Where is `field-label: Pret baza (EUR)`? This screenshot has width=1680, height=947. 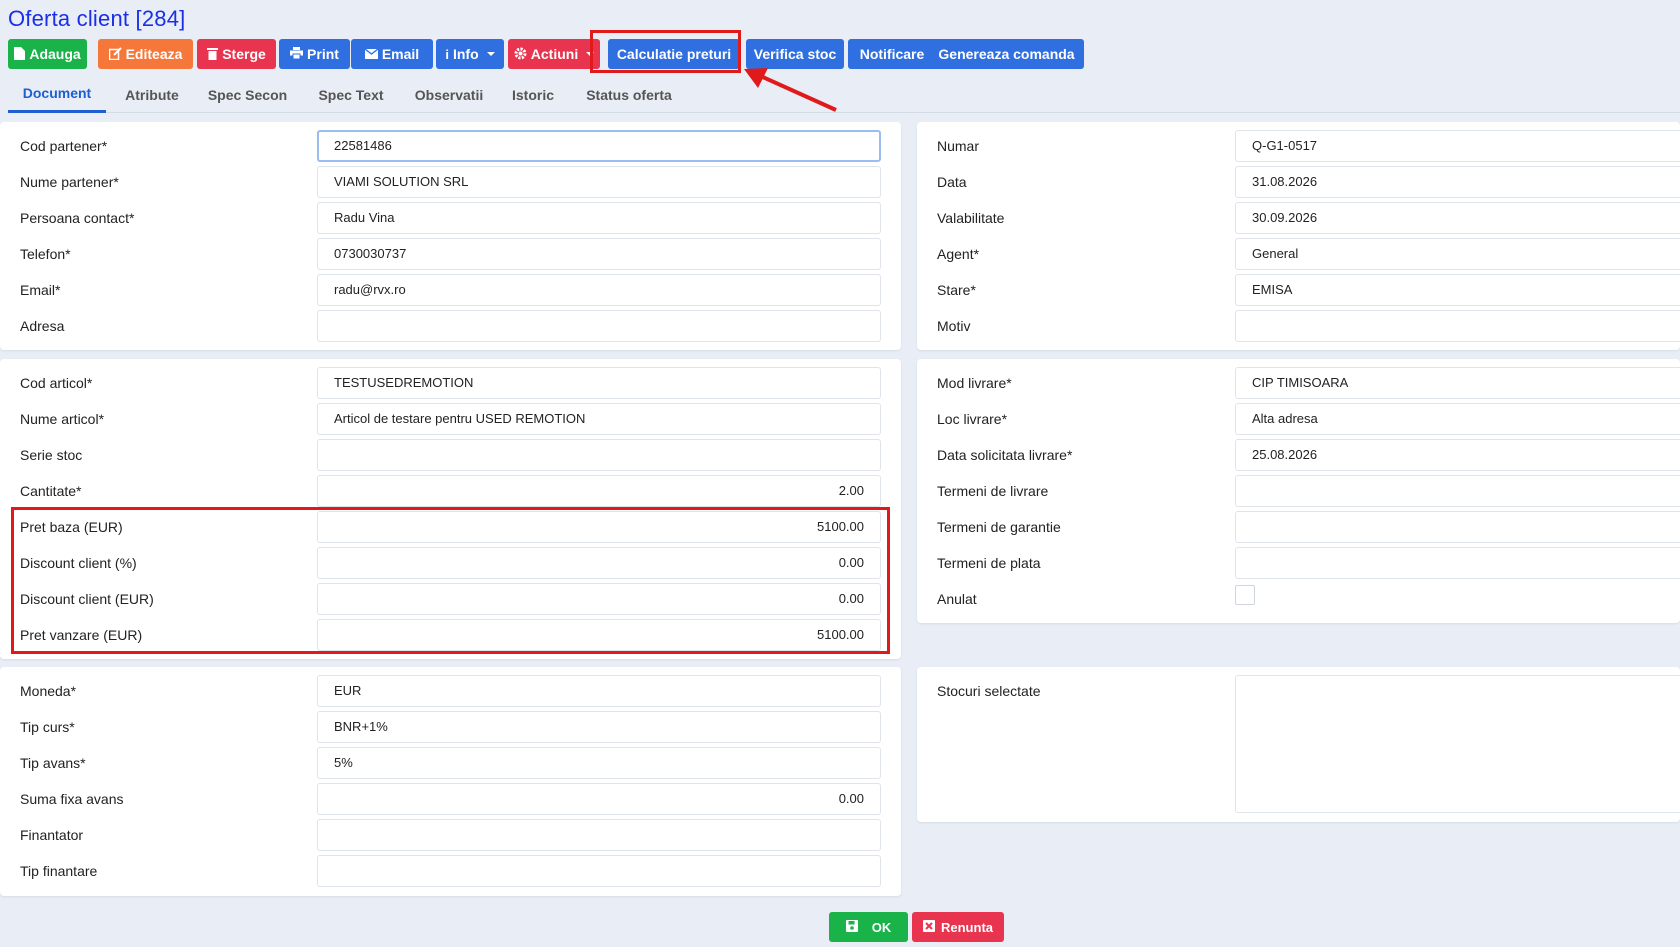 field-label: Pret baza (EUR) is located at coordinates (71, 527).